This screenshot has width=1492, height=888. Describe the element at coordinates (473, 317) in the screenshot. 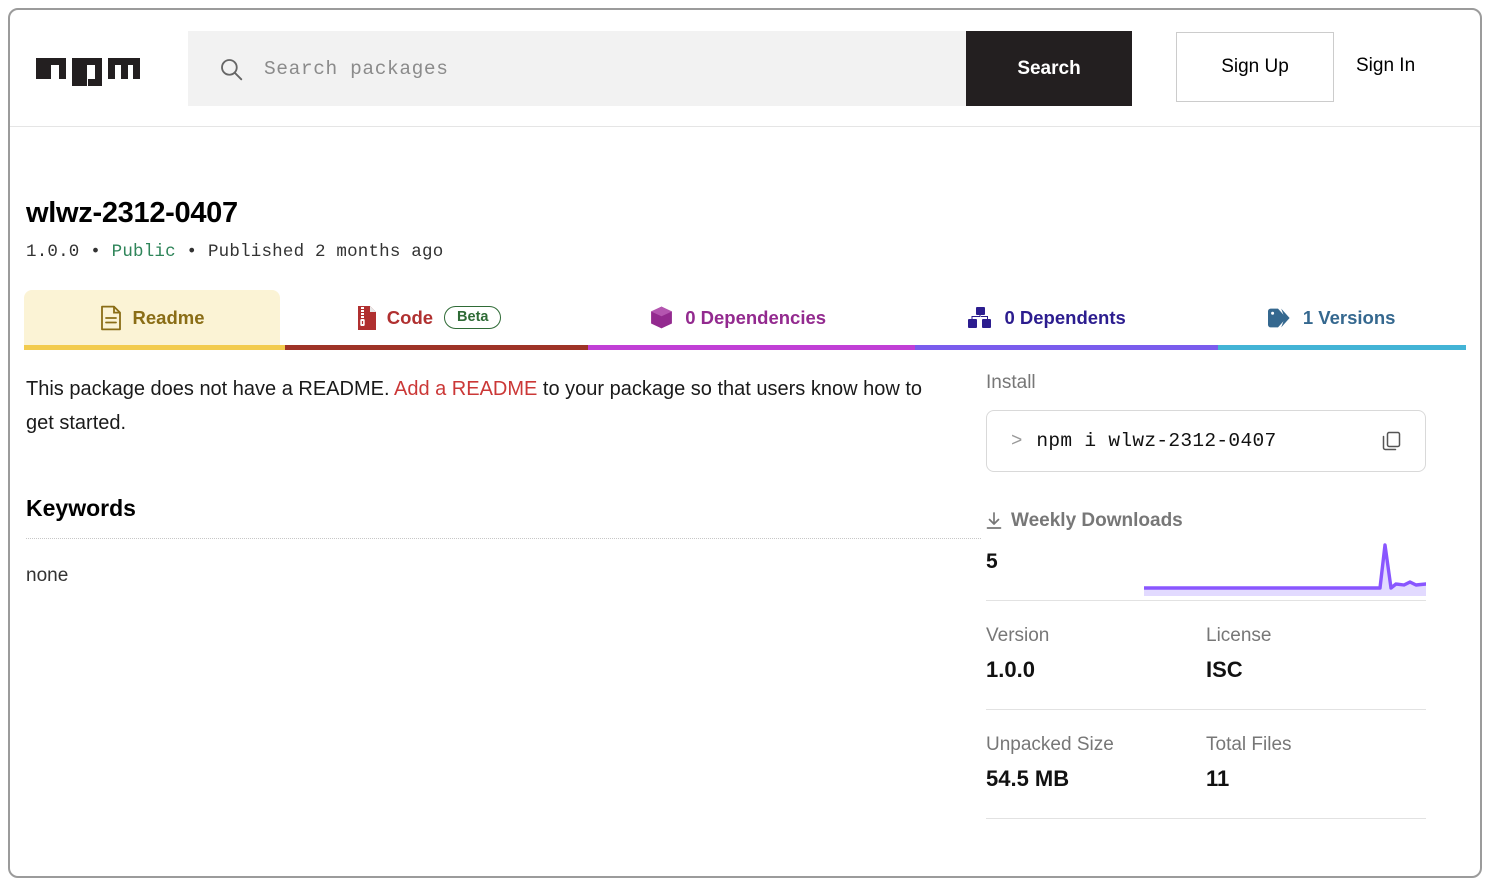

I see `beta-badge: Beta` at that location.